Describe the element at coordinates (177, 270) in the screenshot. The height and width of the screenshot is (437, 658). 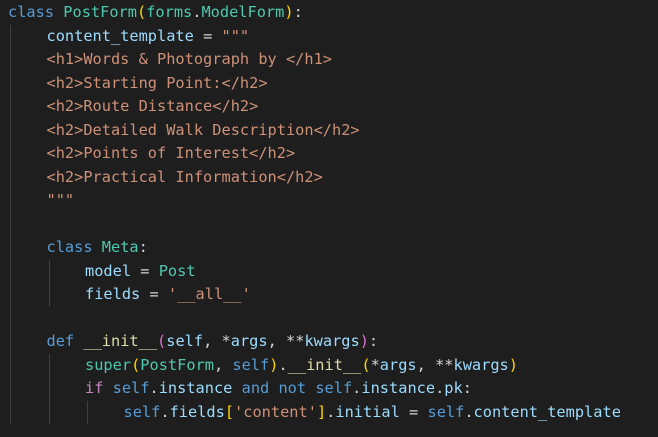
I see `code-token: Post` at that location.